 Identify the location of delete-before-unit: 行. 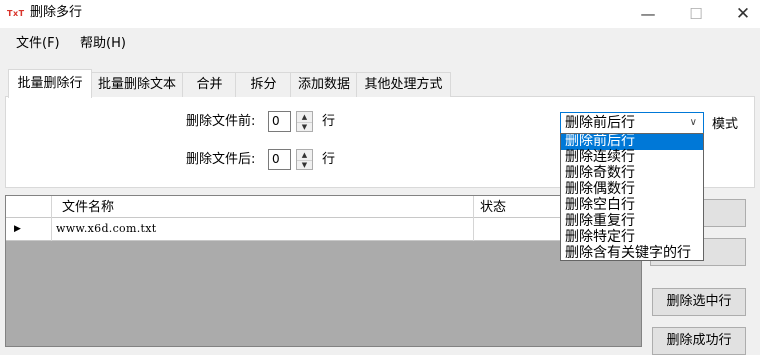
(329, 121).